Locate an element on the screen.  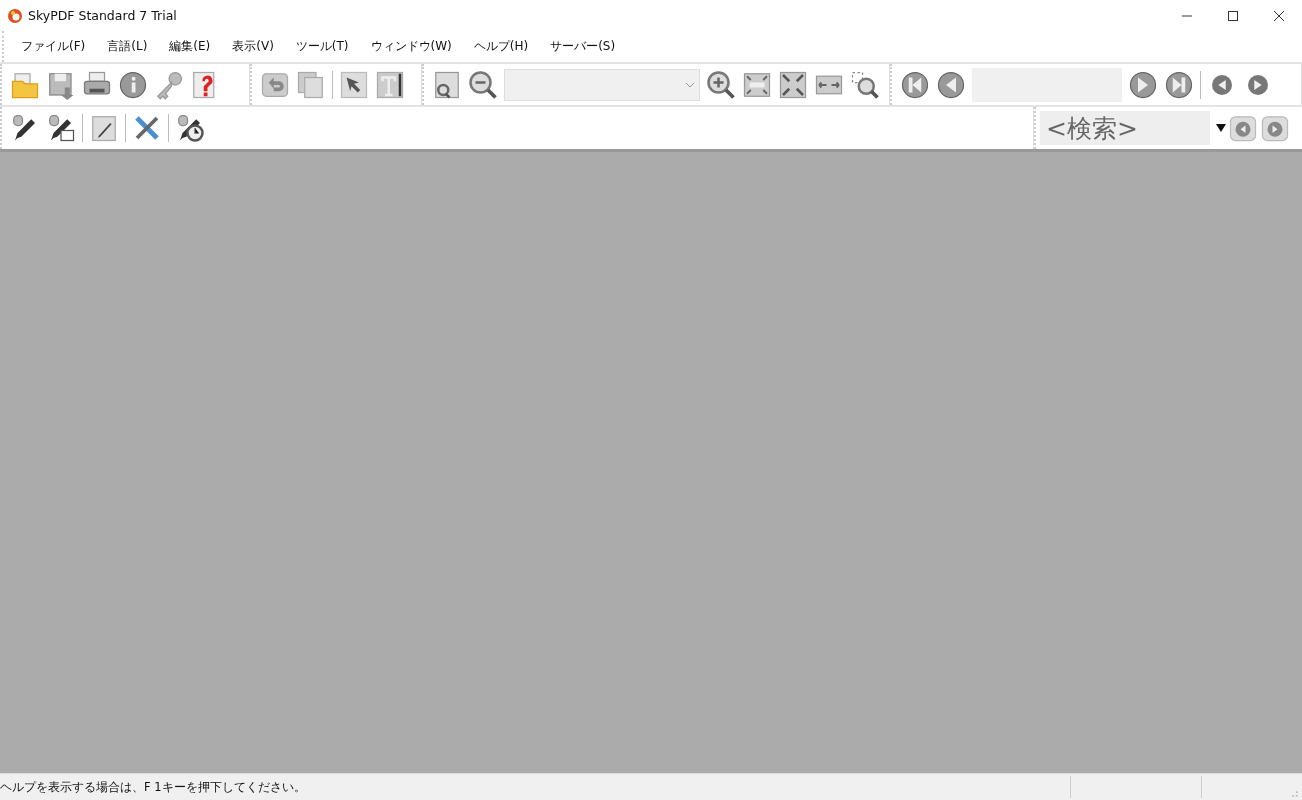
dropdown-arrow-icon is located at coordinates (1221, 128).